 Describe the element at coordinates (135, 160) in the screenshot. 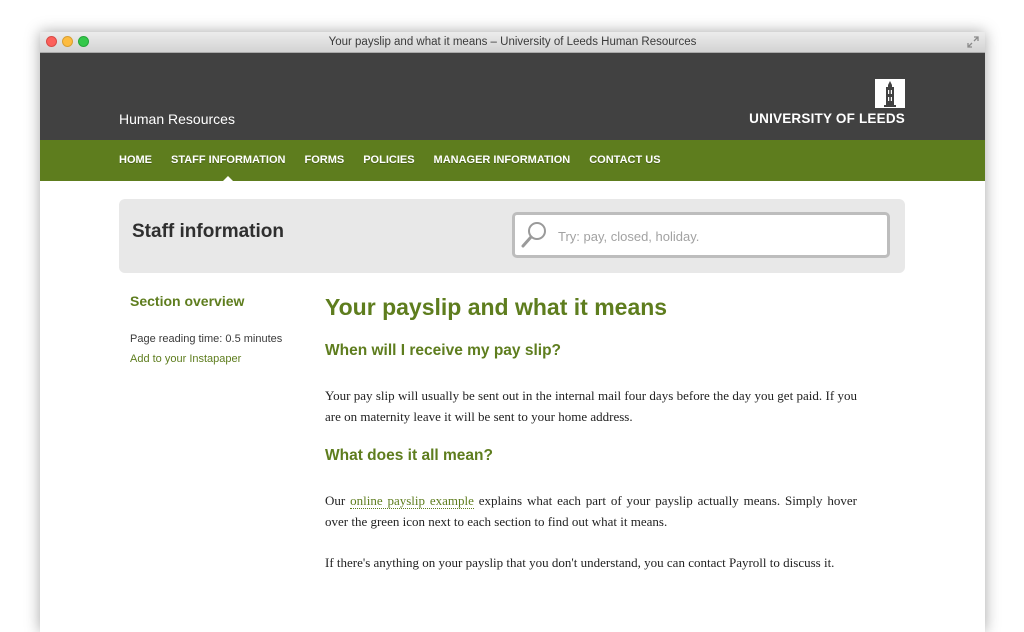

I see `nav-item-home: HOME` at that location.